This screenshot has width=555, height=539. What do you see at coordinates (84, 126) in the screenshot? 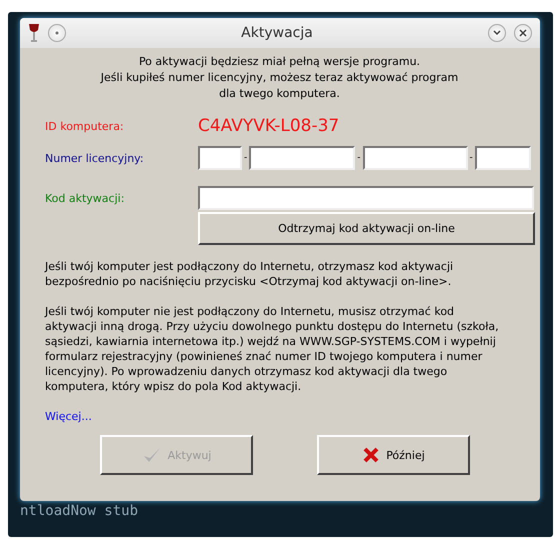
I see `computer-id-label: ID komputera:` at bounding box center [84, 126].